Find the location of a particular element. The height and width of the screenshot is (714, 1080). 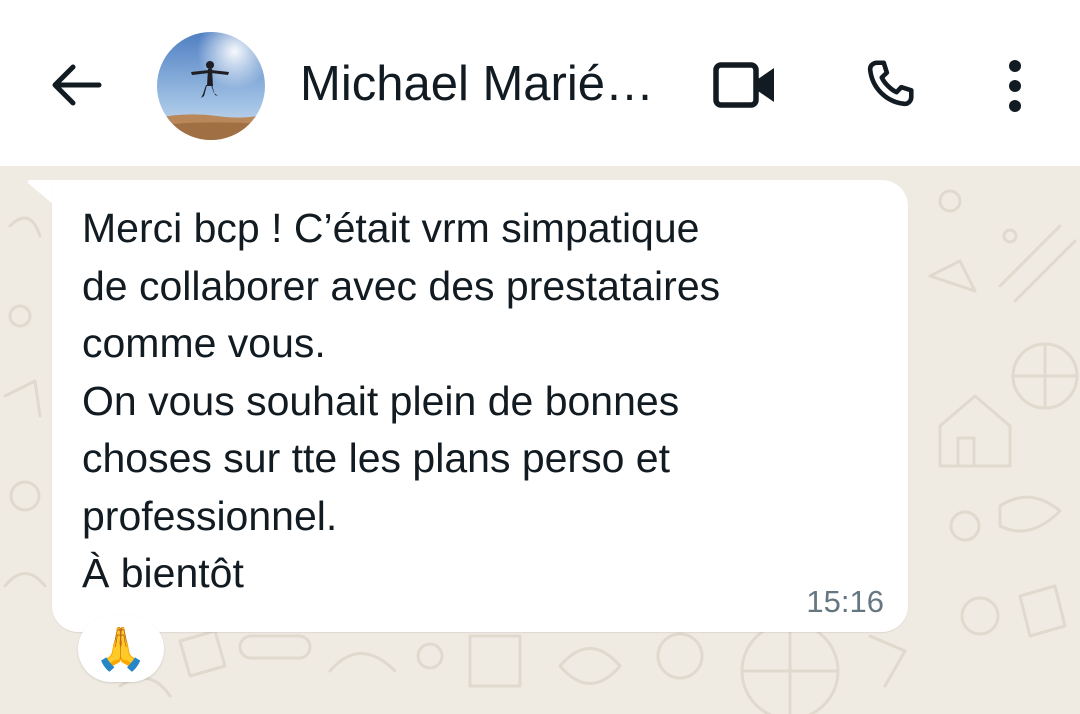

avatar is located at coordinates (211, 86).